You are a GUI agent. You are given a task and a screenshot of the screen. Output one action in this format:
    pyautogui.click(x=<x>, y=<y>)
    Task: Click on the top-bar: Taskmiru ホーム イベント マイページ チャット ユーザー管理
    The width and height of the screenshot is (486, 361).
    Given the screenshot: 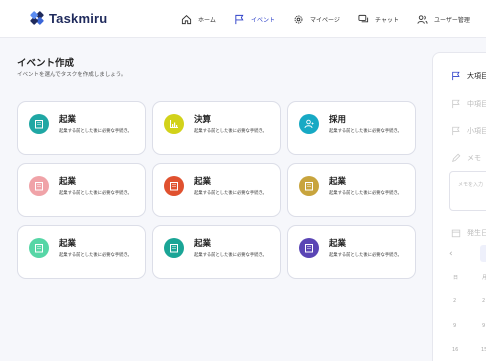 What is the action you would take?
    pyautogui.click(x=243, y=19)
    